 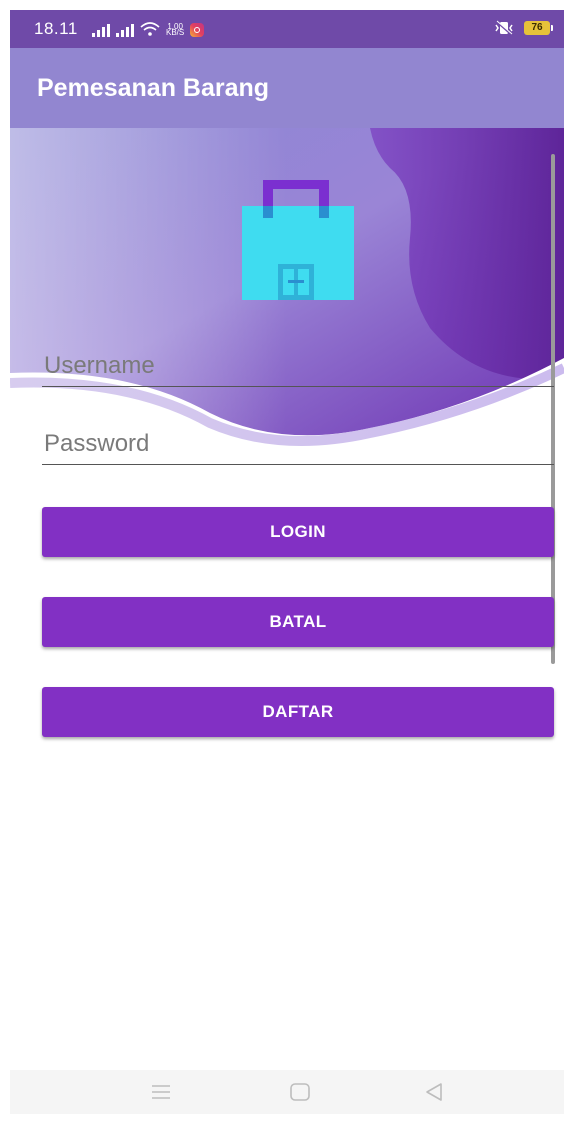 I want to click on username-input, so click(x=298, y=366).